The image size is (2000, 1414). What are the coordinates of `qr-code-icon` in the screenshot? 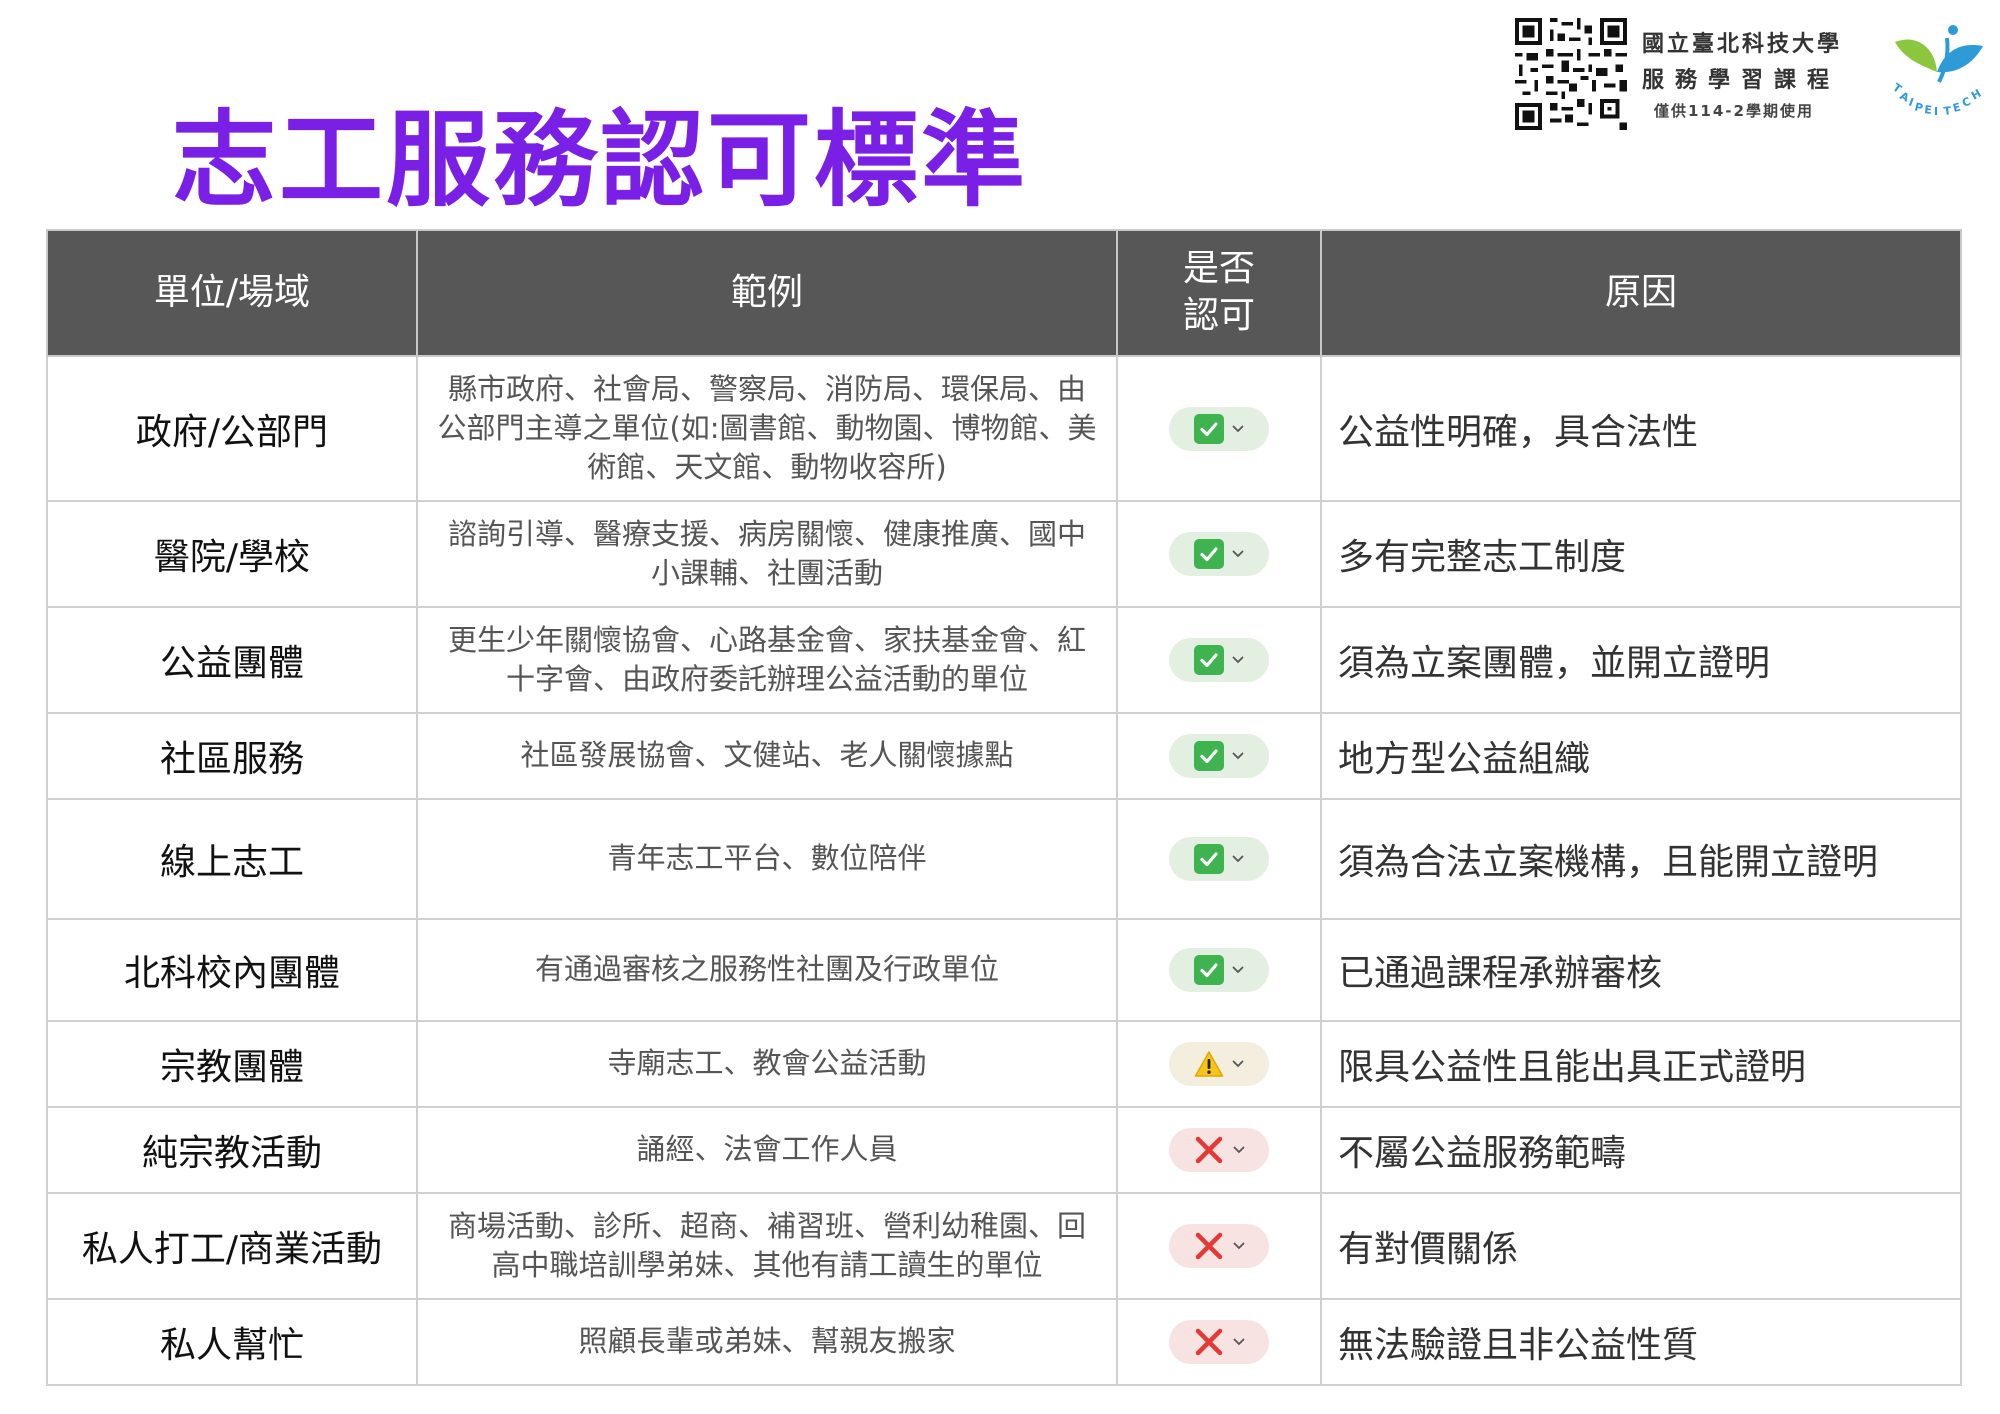 It's located at (1571, 74).